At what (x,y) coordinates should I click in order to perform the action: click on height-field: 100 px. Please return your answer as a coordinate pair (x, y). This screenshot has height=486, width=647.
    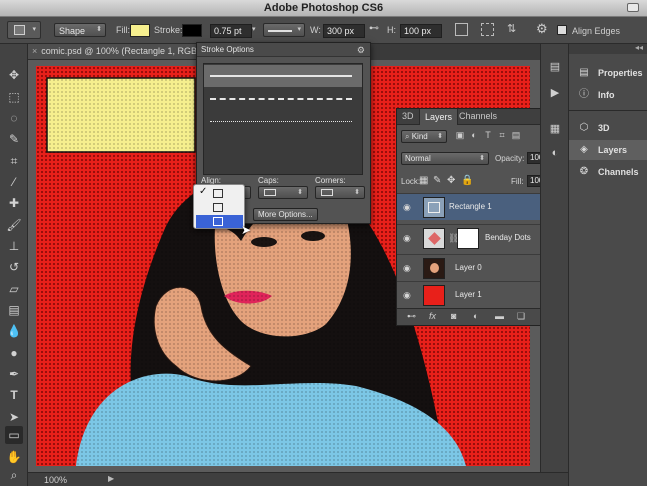
    Looking at the image, I should click on (421, 31).